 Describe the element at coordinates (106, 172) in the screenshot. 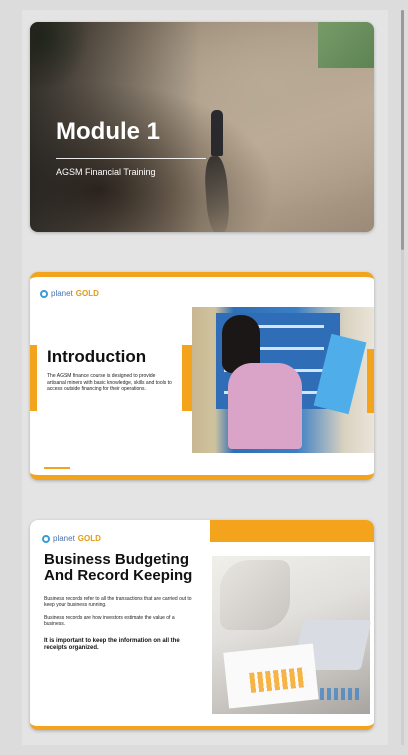

I see `slide-subtitle: AGSM Financial Training` at that location.